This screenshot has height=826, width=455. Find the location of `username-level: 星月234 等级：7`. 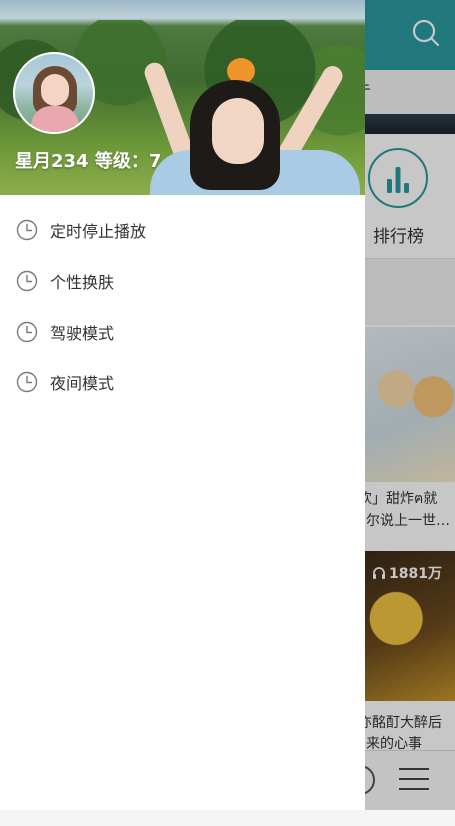

username-level: 星月234 等级：7 is located at coordinates (88, 161).